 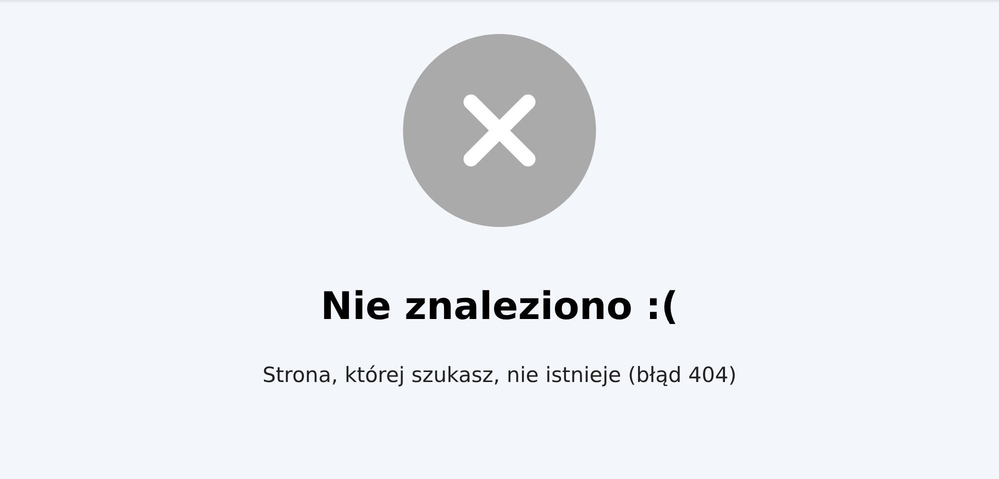 I want to click on error-message: Strona, której szukasz, nie istnieje (błąd 404), so click(x=499, y=375).